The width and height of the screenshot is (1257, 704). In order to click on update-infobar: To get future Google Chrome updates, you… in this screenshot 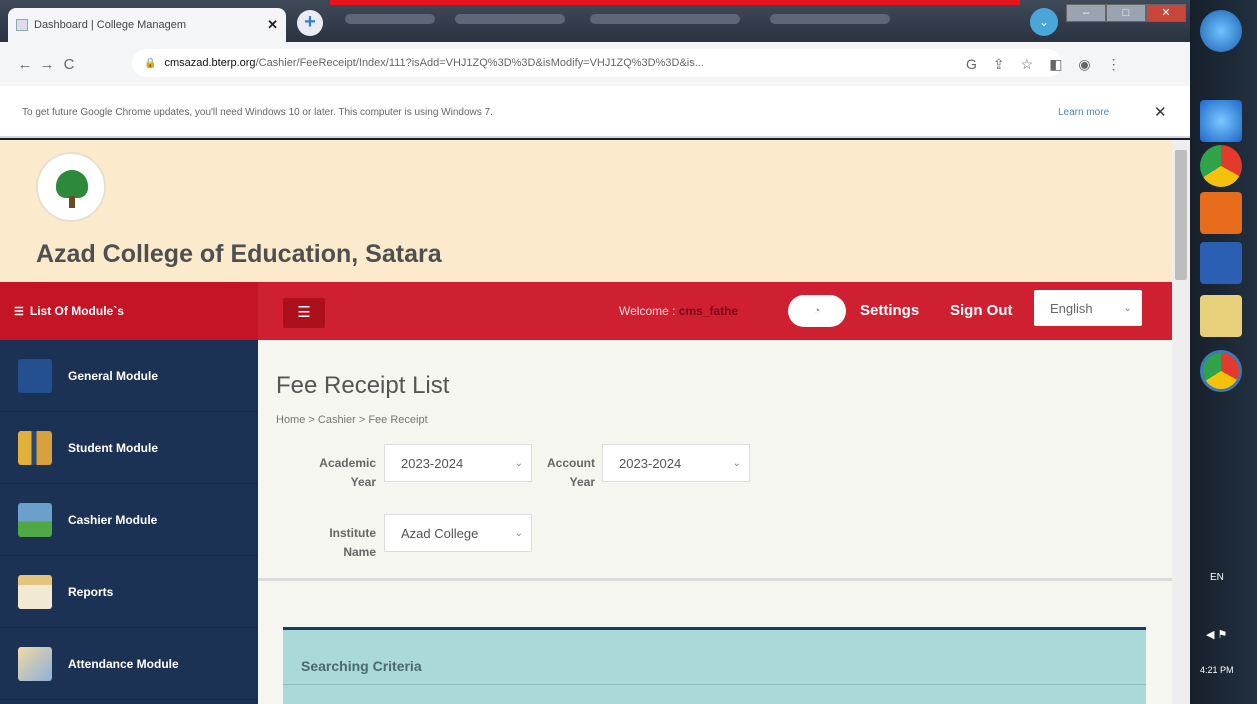, I will do `click(595, 112)`.